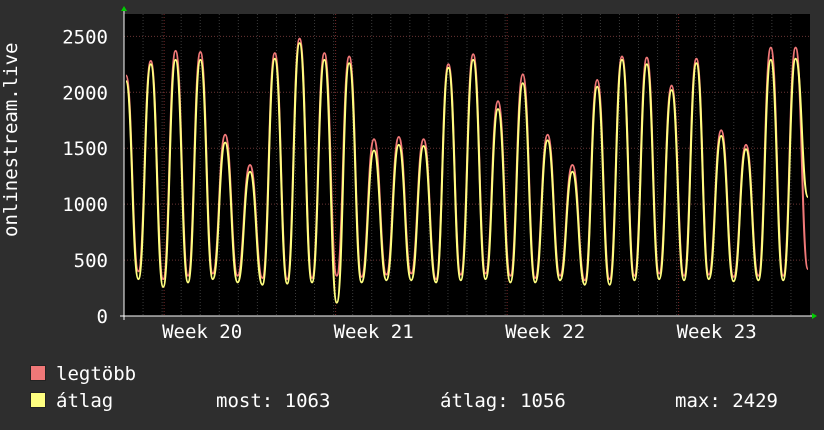  I want to click on stat-average-value: 1056, so click(543, 401).